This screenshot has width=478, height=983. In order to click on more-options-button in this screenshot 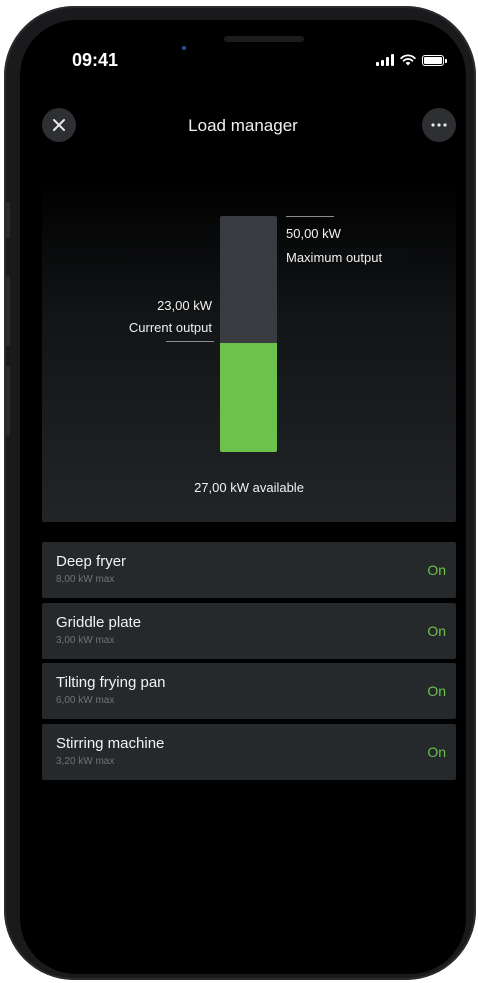, I will do `click(439, 125)`.